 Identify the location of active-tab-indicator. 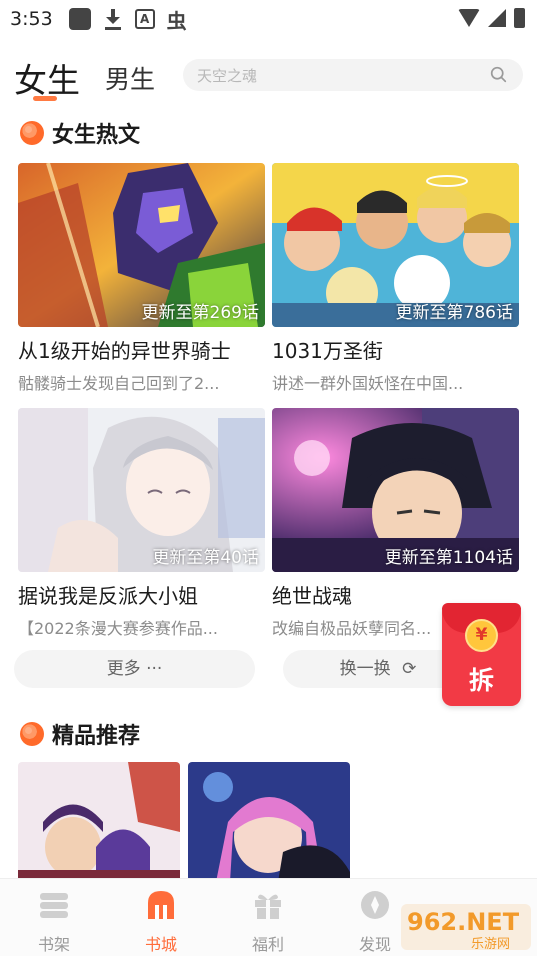
(45, 98).